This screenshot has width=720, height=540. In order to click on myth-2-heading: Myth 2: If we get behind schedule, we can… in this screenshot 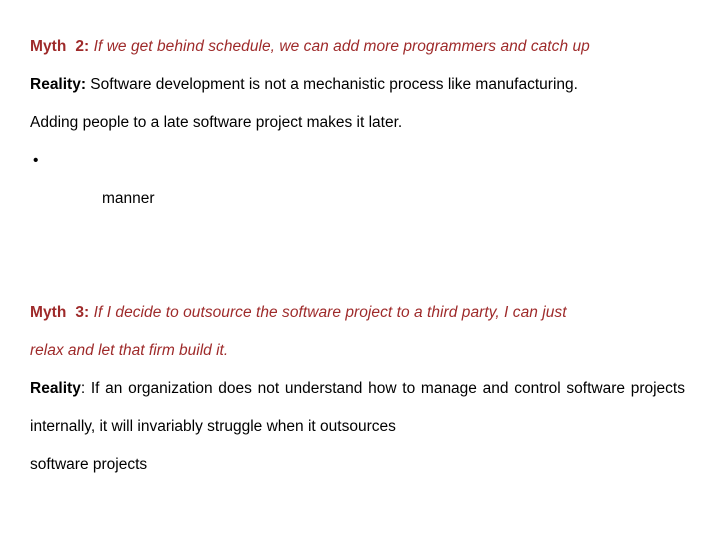, I will do `click(358, 47)`.